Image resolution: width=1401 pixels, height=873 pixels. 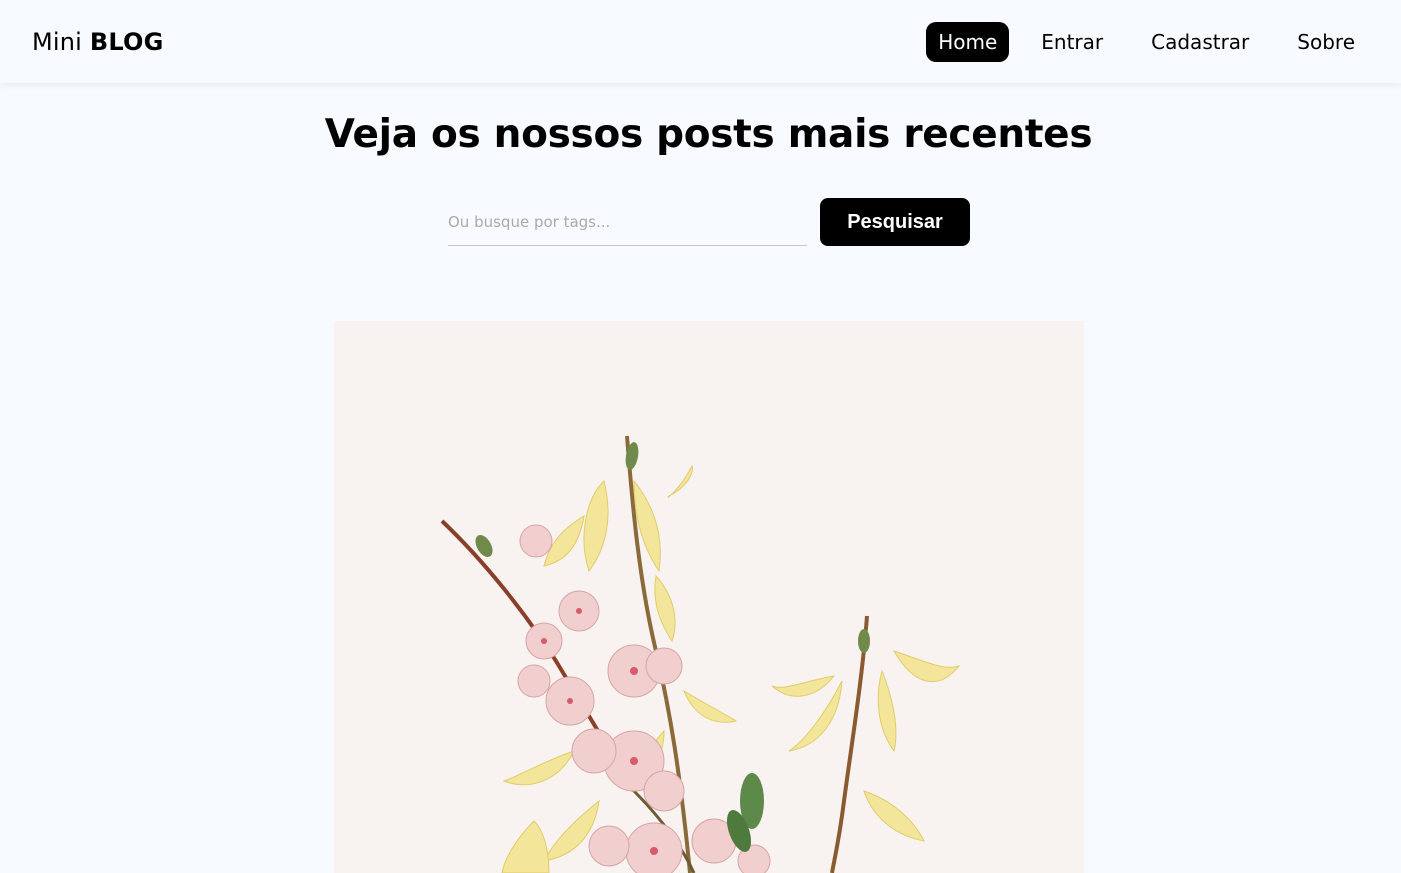 I want to click on search-form: Pesquisar, so click(x=709, y=222).